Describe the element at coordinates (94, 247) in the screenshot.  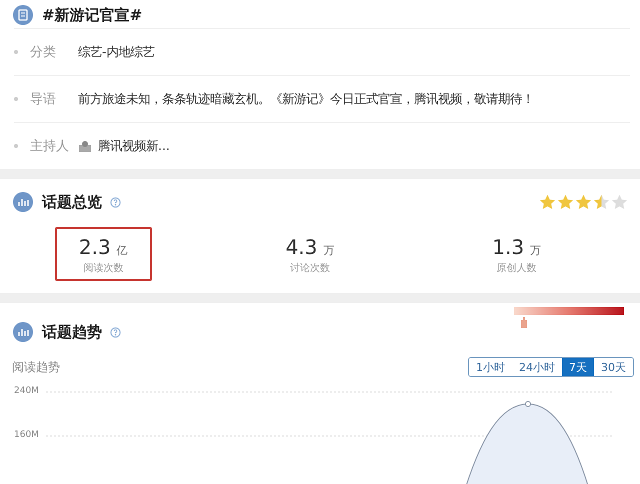
I see `stat-number: 2.3` at that location.